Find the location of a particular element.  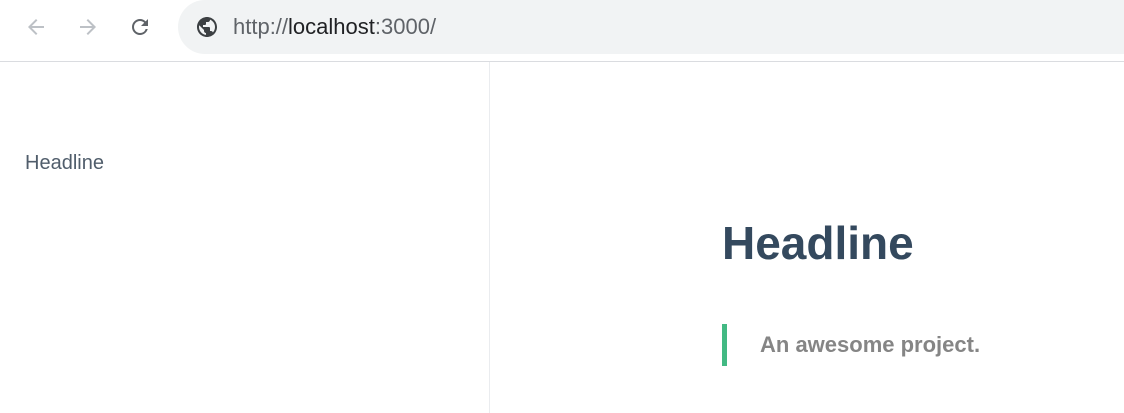

arrow-left-icon is located at coordinates (36, 27).